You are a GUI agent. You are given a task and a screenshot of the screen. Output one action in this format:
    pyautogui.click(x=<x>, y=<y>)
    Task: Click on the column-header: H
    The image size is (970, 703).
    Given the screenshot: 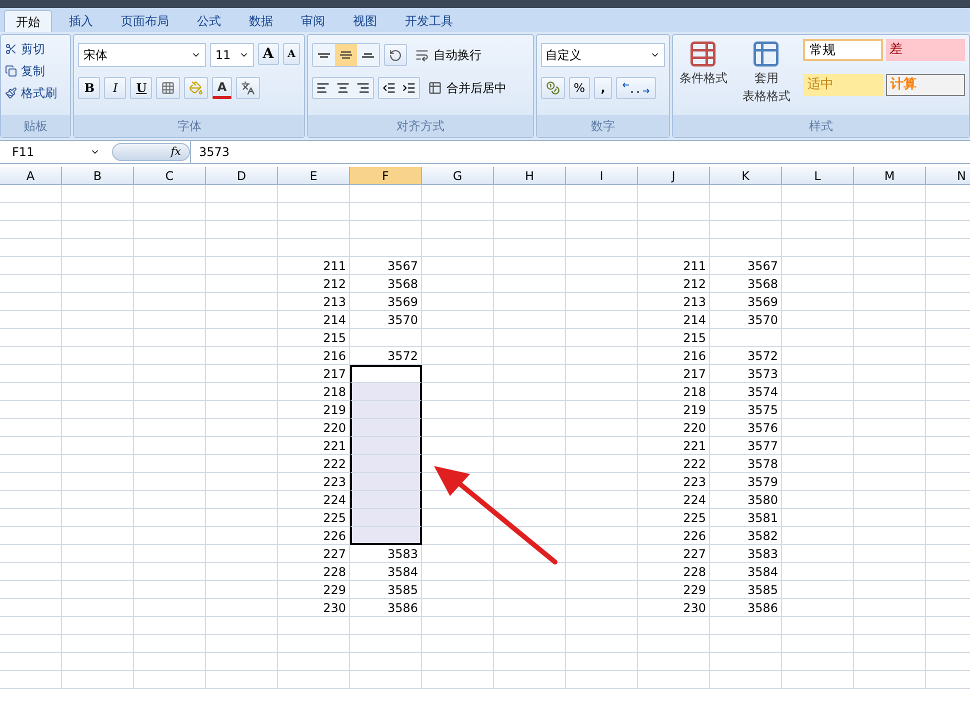 What is the action you would take?
    pyautogui.click(x=530, y=175)
    